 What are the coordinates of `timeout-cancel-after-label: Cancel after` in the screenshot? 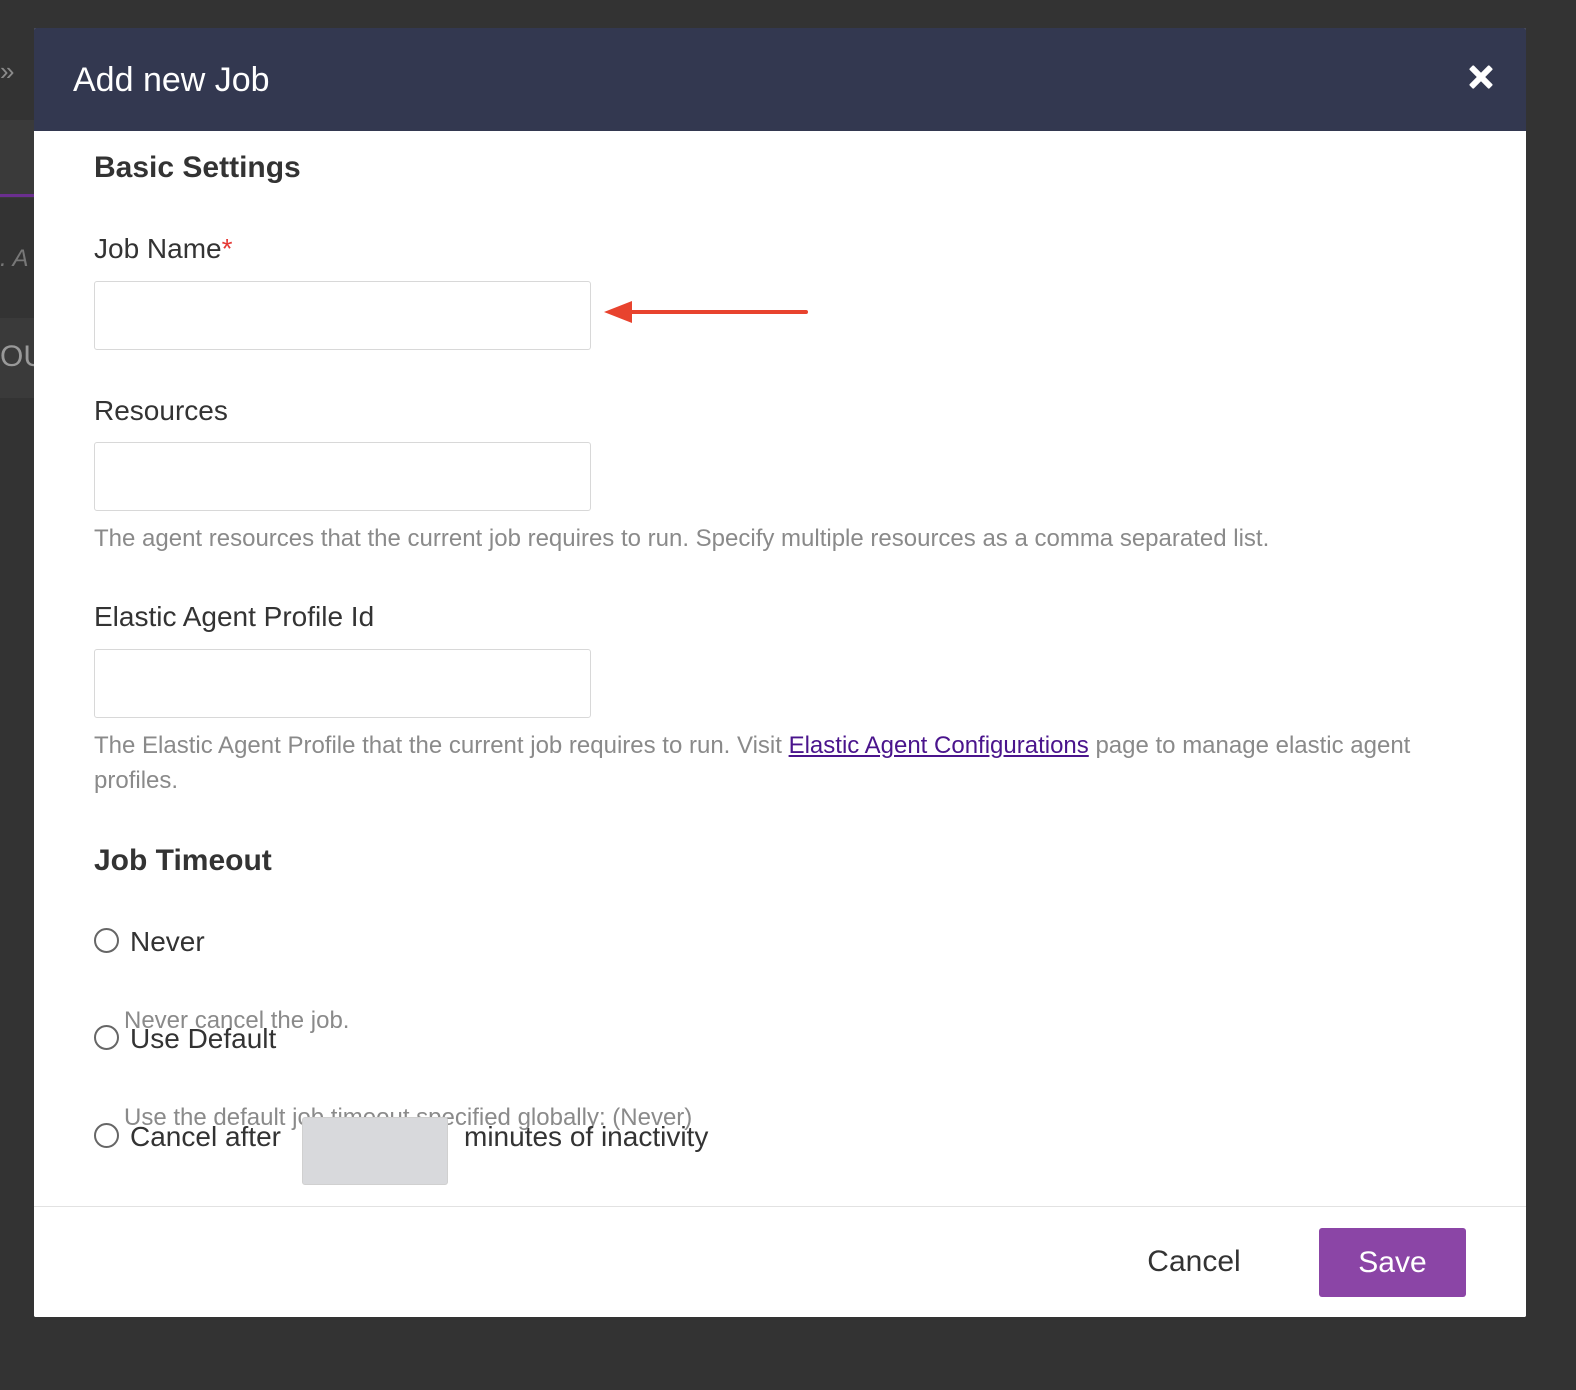 It's located at (205, 1137).